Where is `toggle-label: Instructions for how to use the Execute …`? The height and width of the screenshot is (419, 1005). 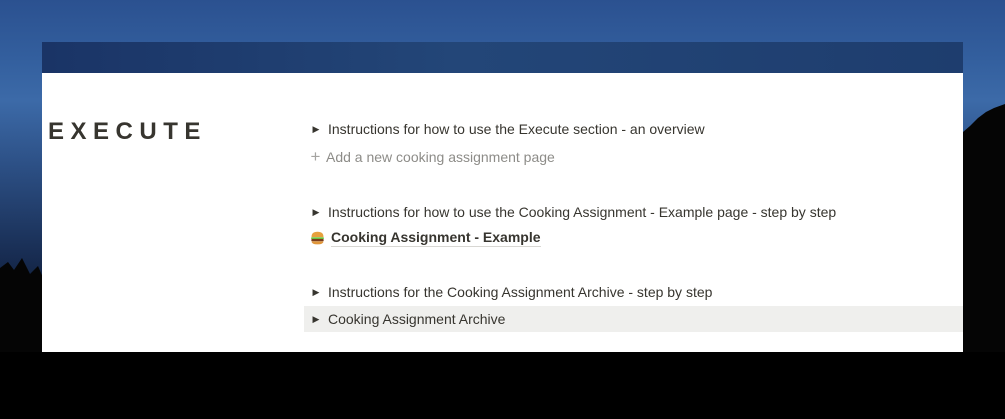 toggle-label: Instructions for how to use the Execute … is located at coordinates (516, 129).